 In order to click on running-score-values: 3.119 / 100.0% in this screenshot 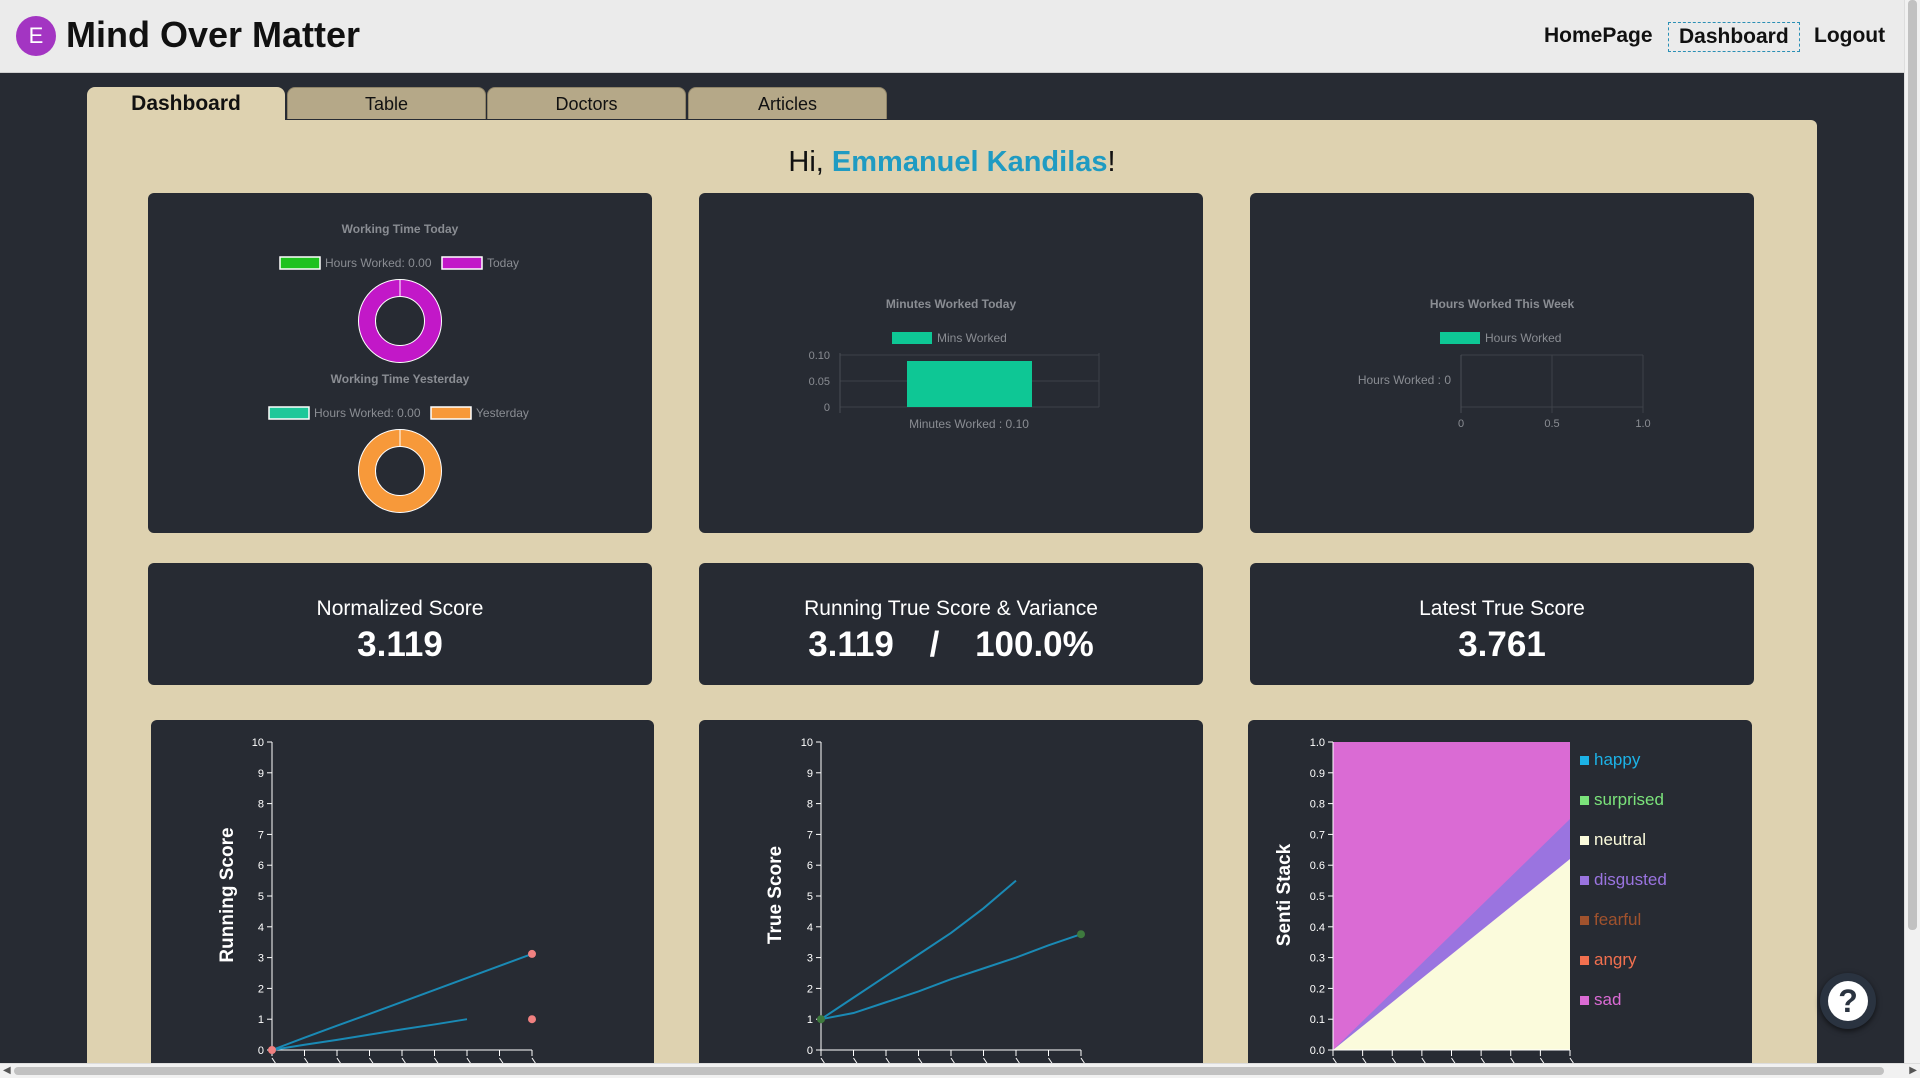, I will do `click(951, 645)`.